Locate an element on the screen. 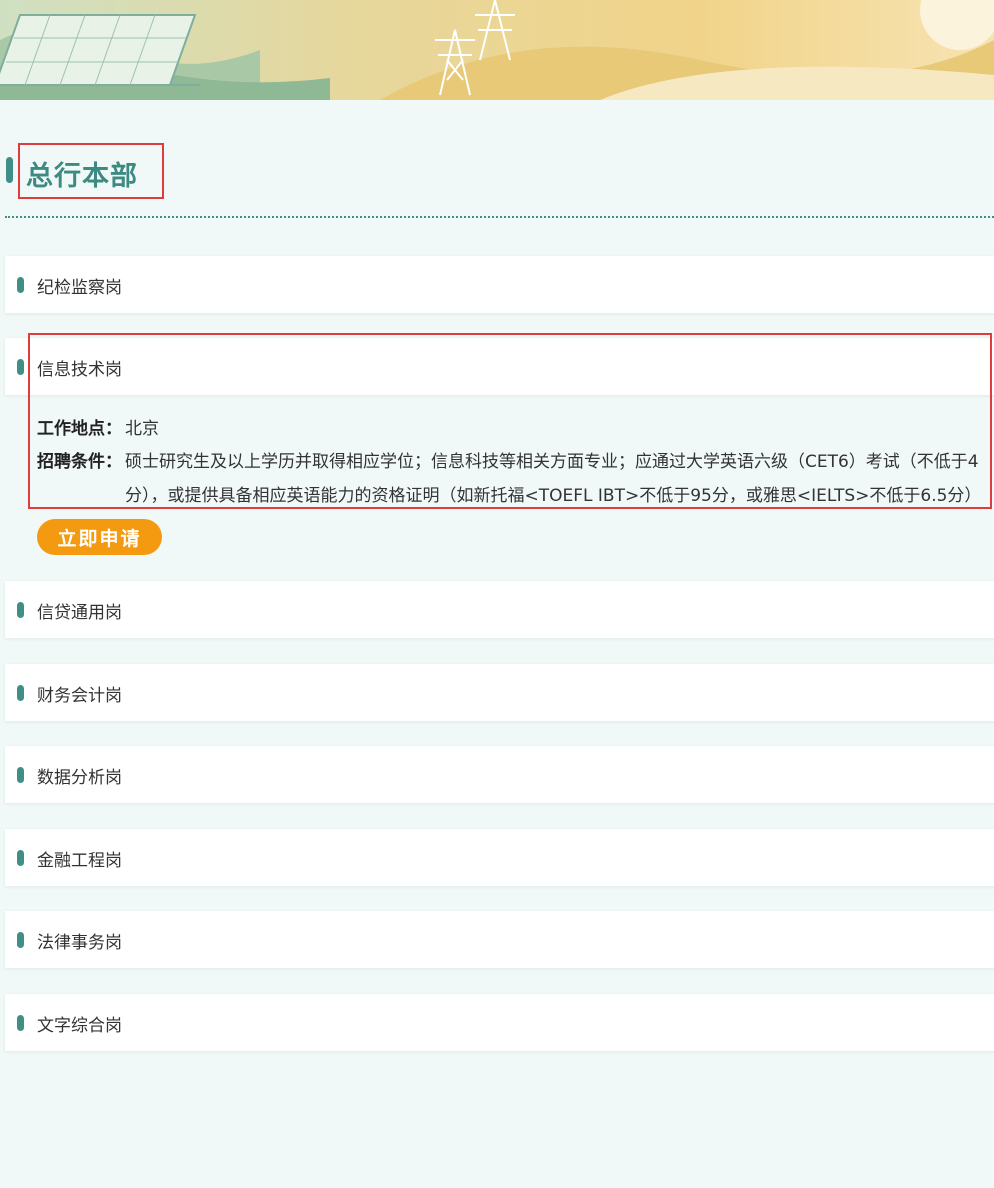 The width and height of the screenshot is (994, 1188). job-label: 金融工程岗 is located at coordinates (79, 861).